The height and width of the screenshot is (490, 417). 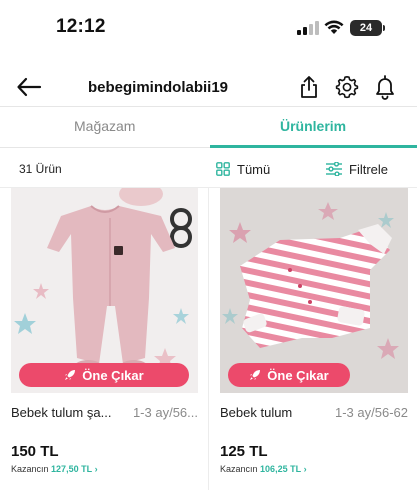 I want to click on product-size: 1-3 ay/56-62, so click(x=371, y=412).